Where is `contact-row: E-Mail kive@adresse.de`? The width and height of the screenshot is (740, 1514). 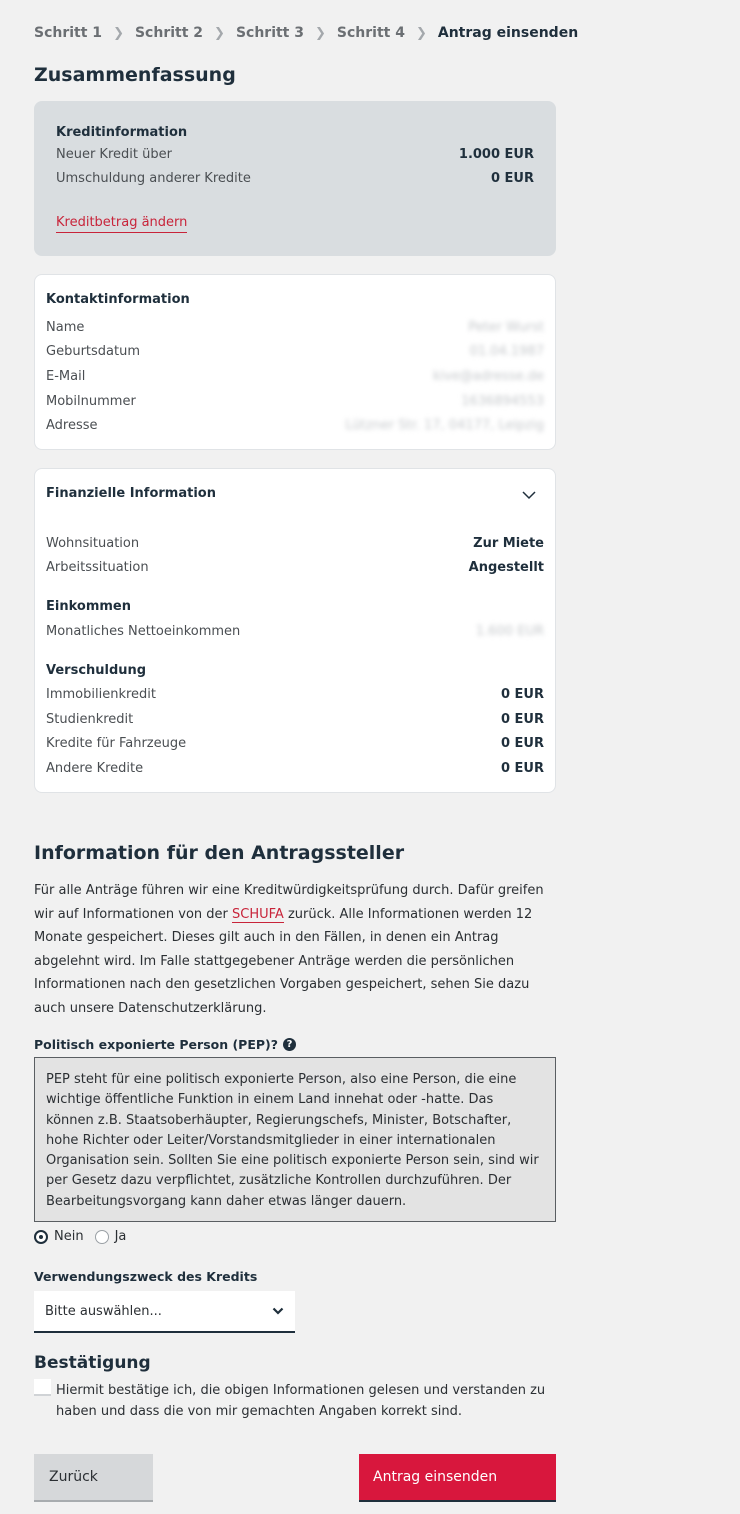 contact-row: E-Mail kive@adresse.de is located at coordinates (295, 376).